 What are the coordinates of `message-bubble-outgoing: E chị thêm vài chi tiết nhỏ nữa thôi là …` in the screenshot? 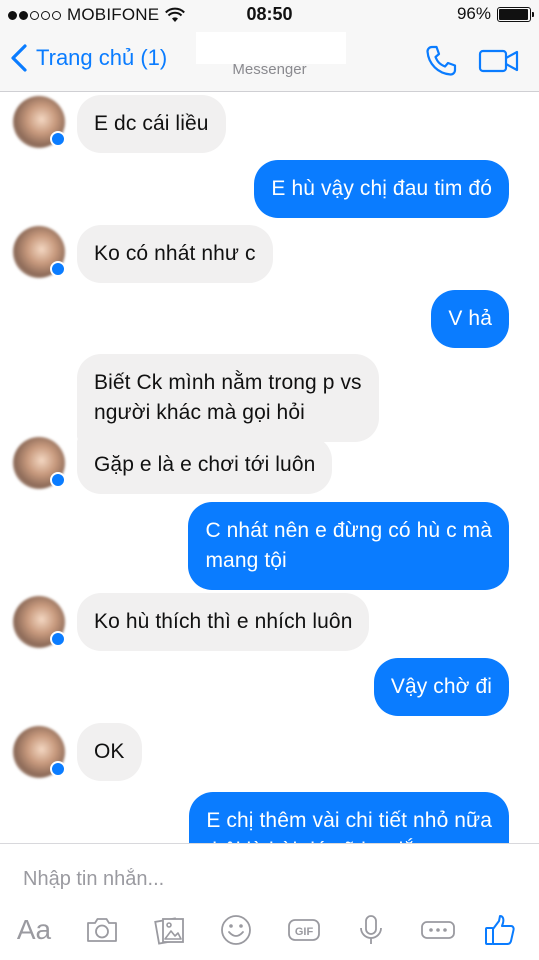 It's located at (349, 817).